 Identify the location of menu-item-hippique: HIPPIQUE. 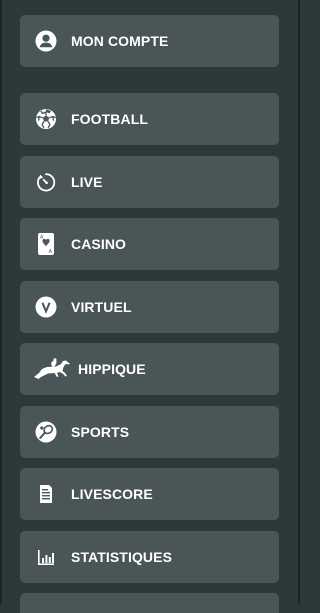
(149, 369).